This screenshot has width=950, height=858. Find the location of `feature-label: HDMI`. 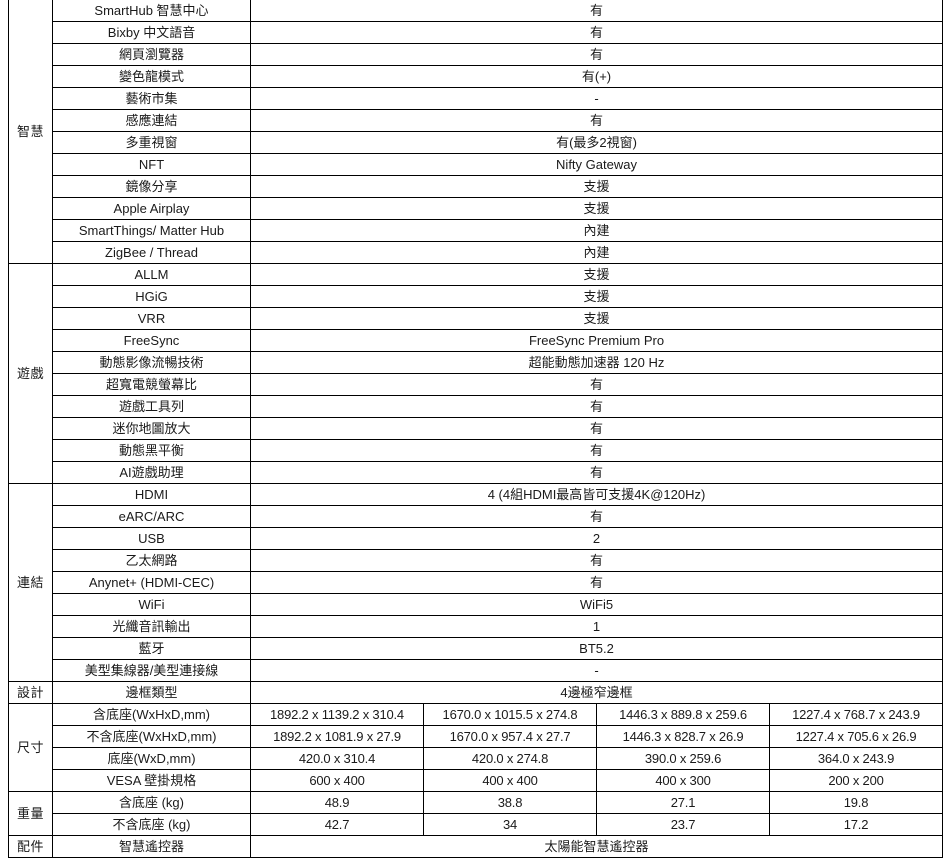

feature-label: HDMI is located at coordinates (151, 494).